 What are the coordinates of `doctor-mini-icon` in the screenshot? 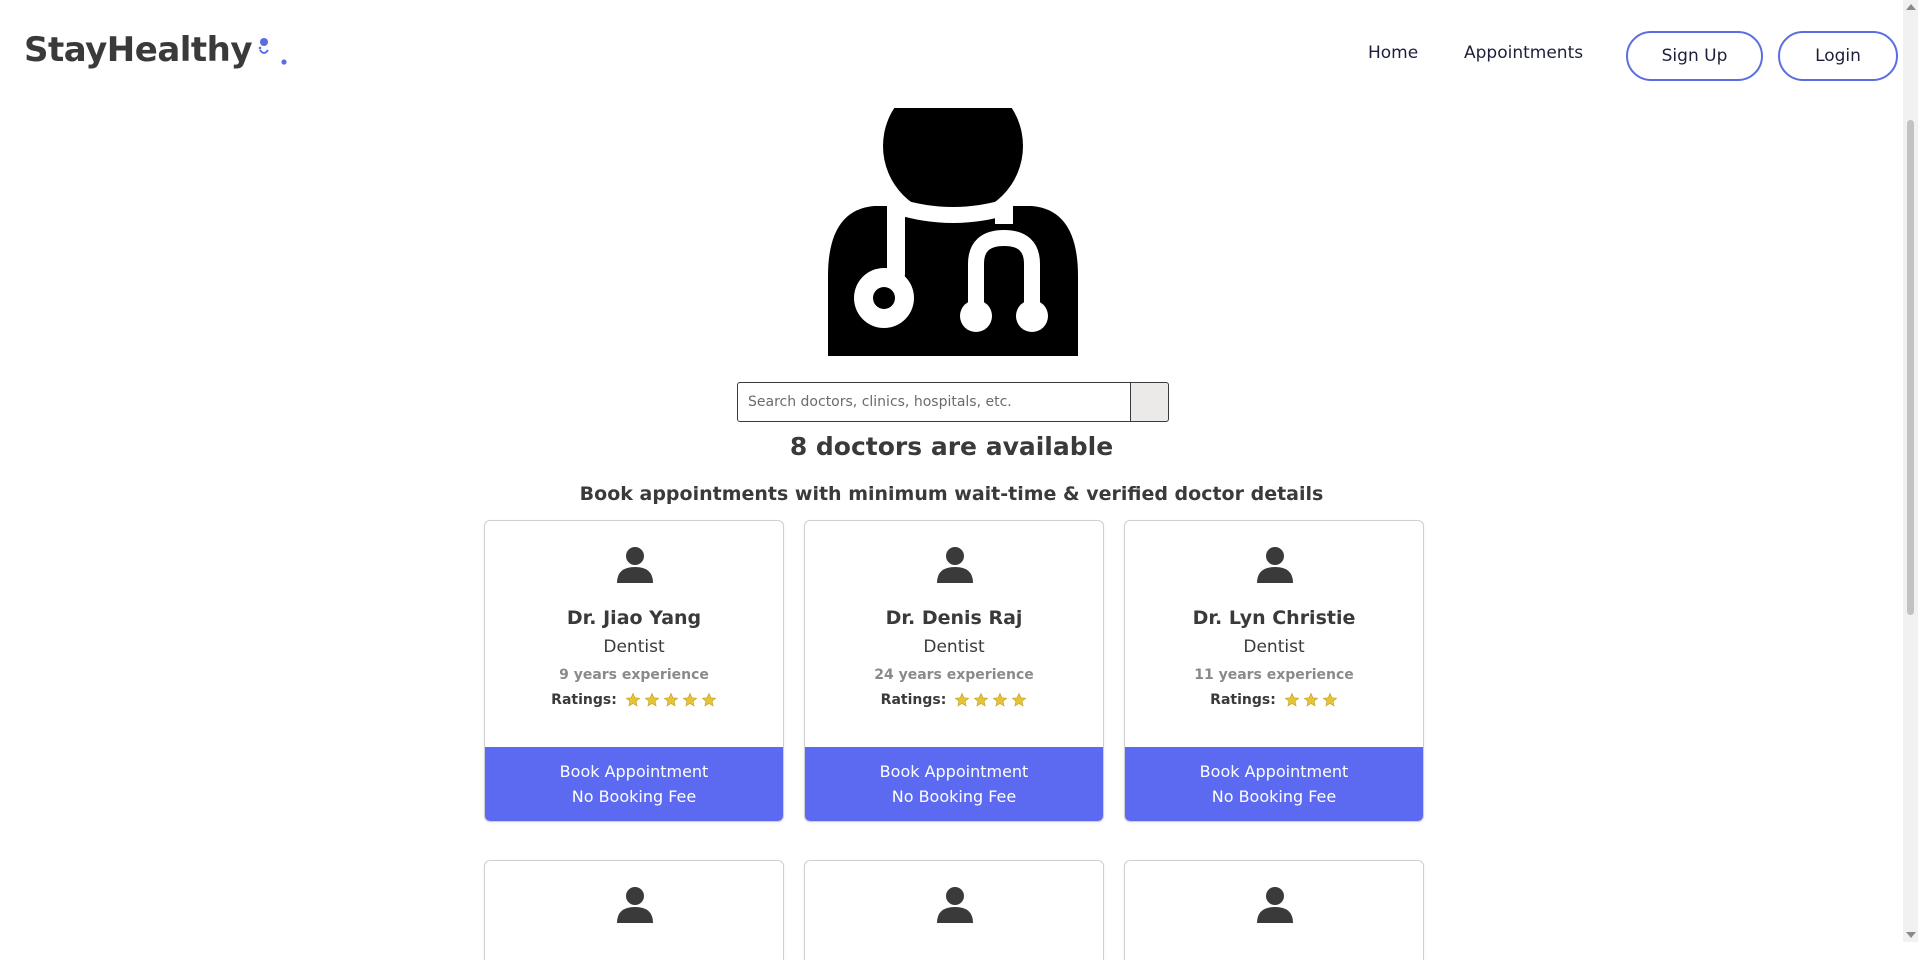 It's located at (273, 50).